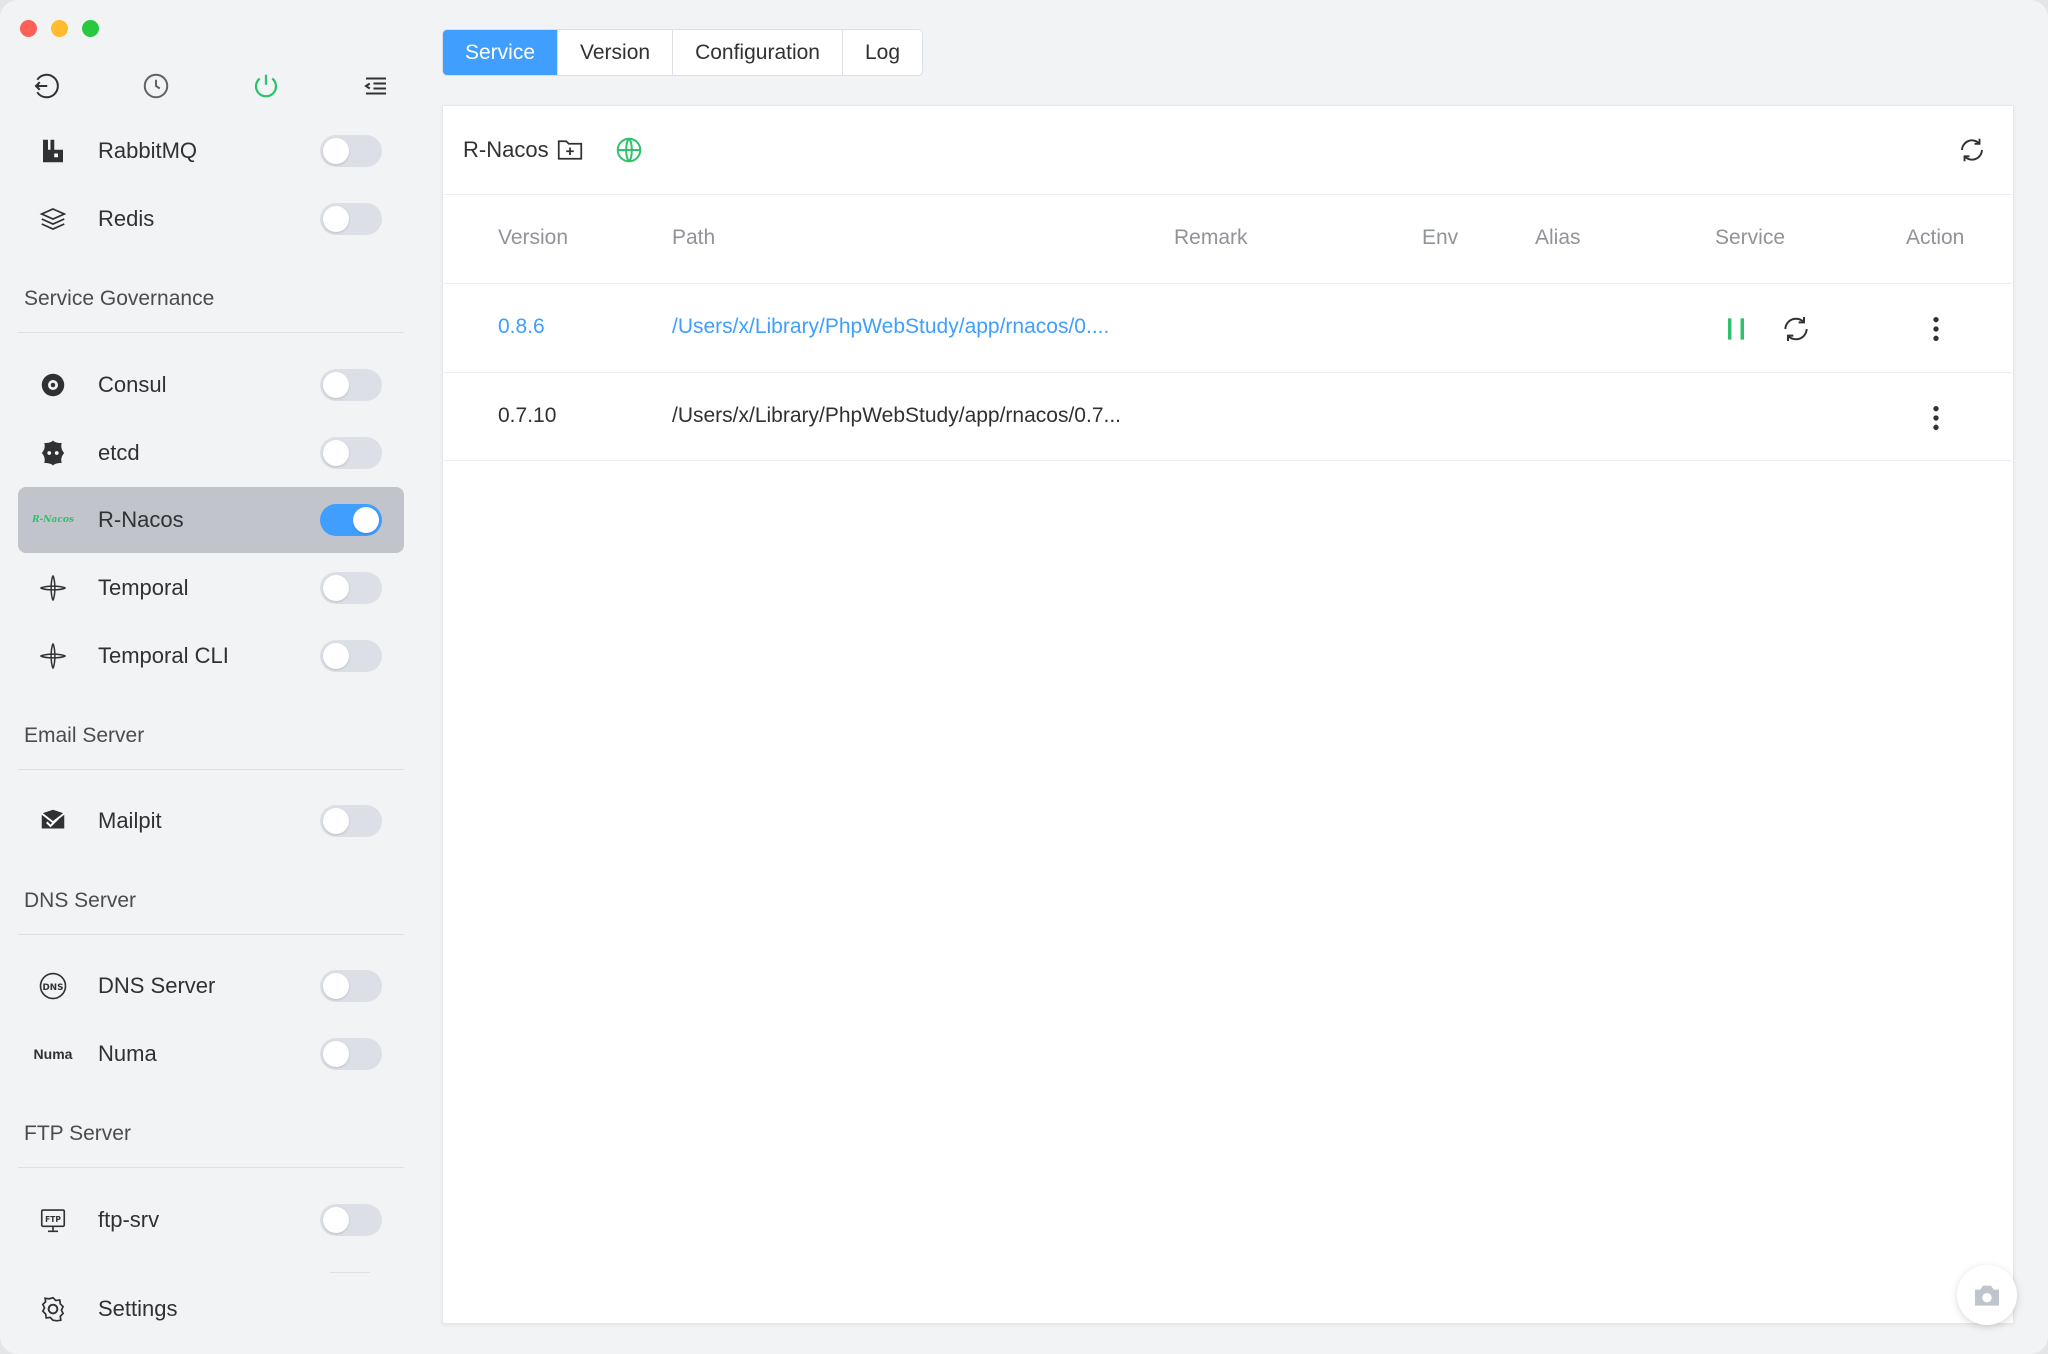 This screenshot has height=1354, width=2048. Describe the element at coordinates (163, 655) in the screenshot. I see `sidebar-item-label: Temporal CLI` at that location.